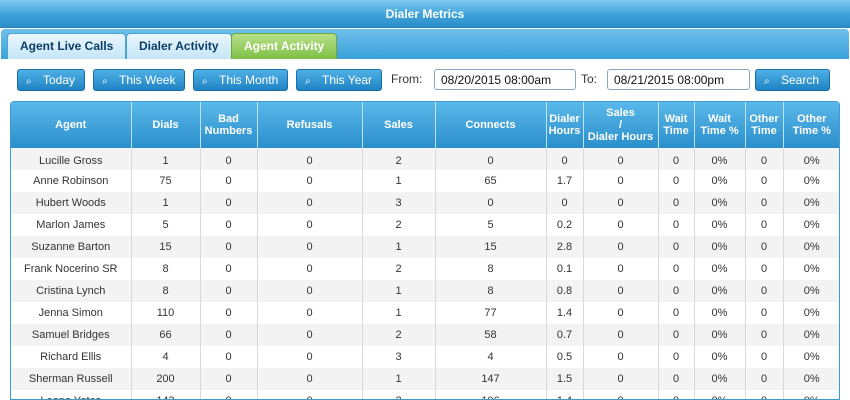 The height and width of the screenshot is (400, 850). Describe the element at coordinates (565, 291) in the screenshot. I see `metric-cell: 0.8` at that location.